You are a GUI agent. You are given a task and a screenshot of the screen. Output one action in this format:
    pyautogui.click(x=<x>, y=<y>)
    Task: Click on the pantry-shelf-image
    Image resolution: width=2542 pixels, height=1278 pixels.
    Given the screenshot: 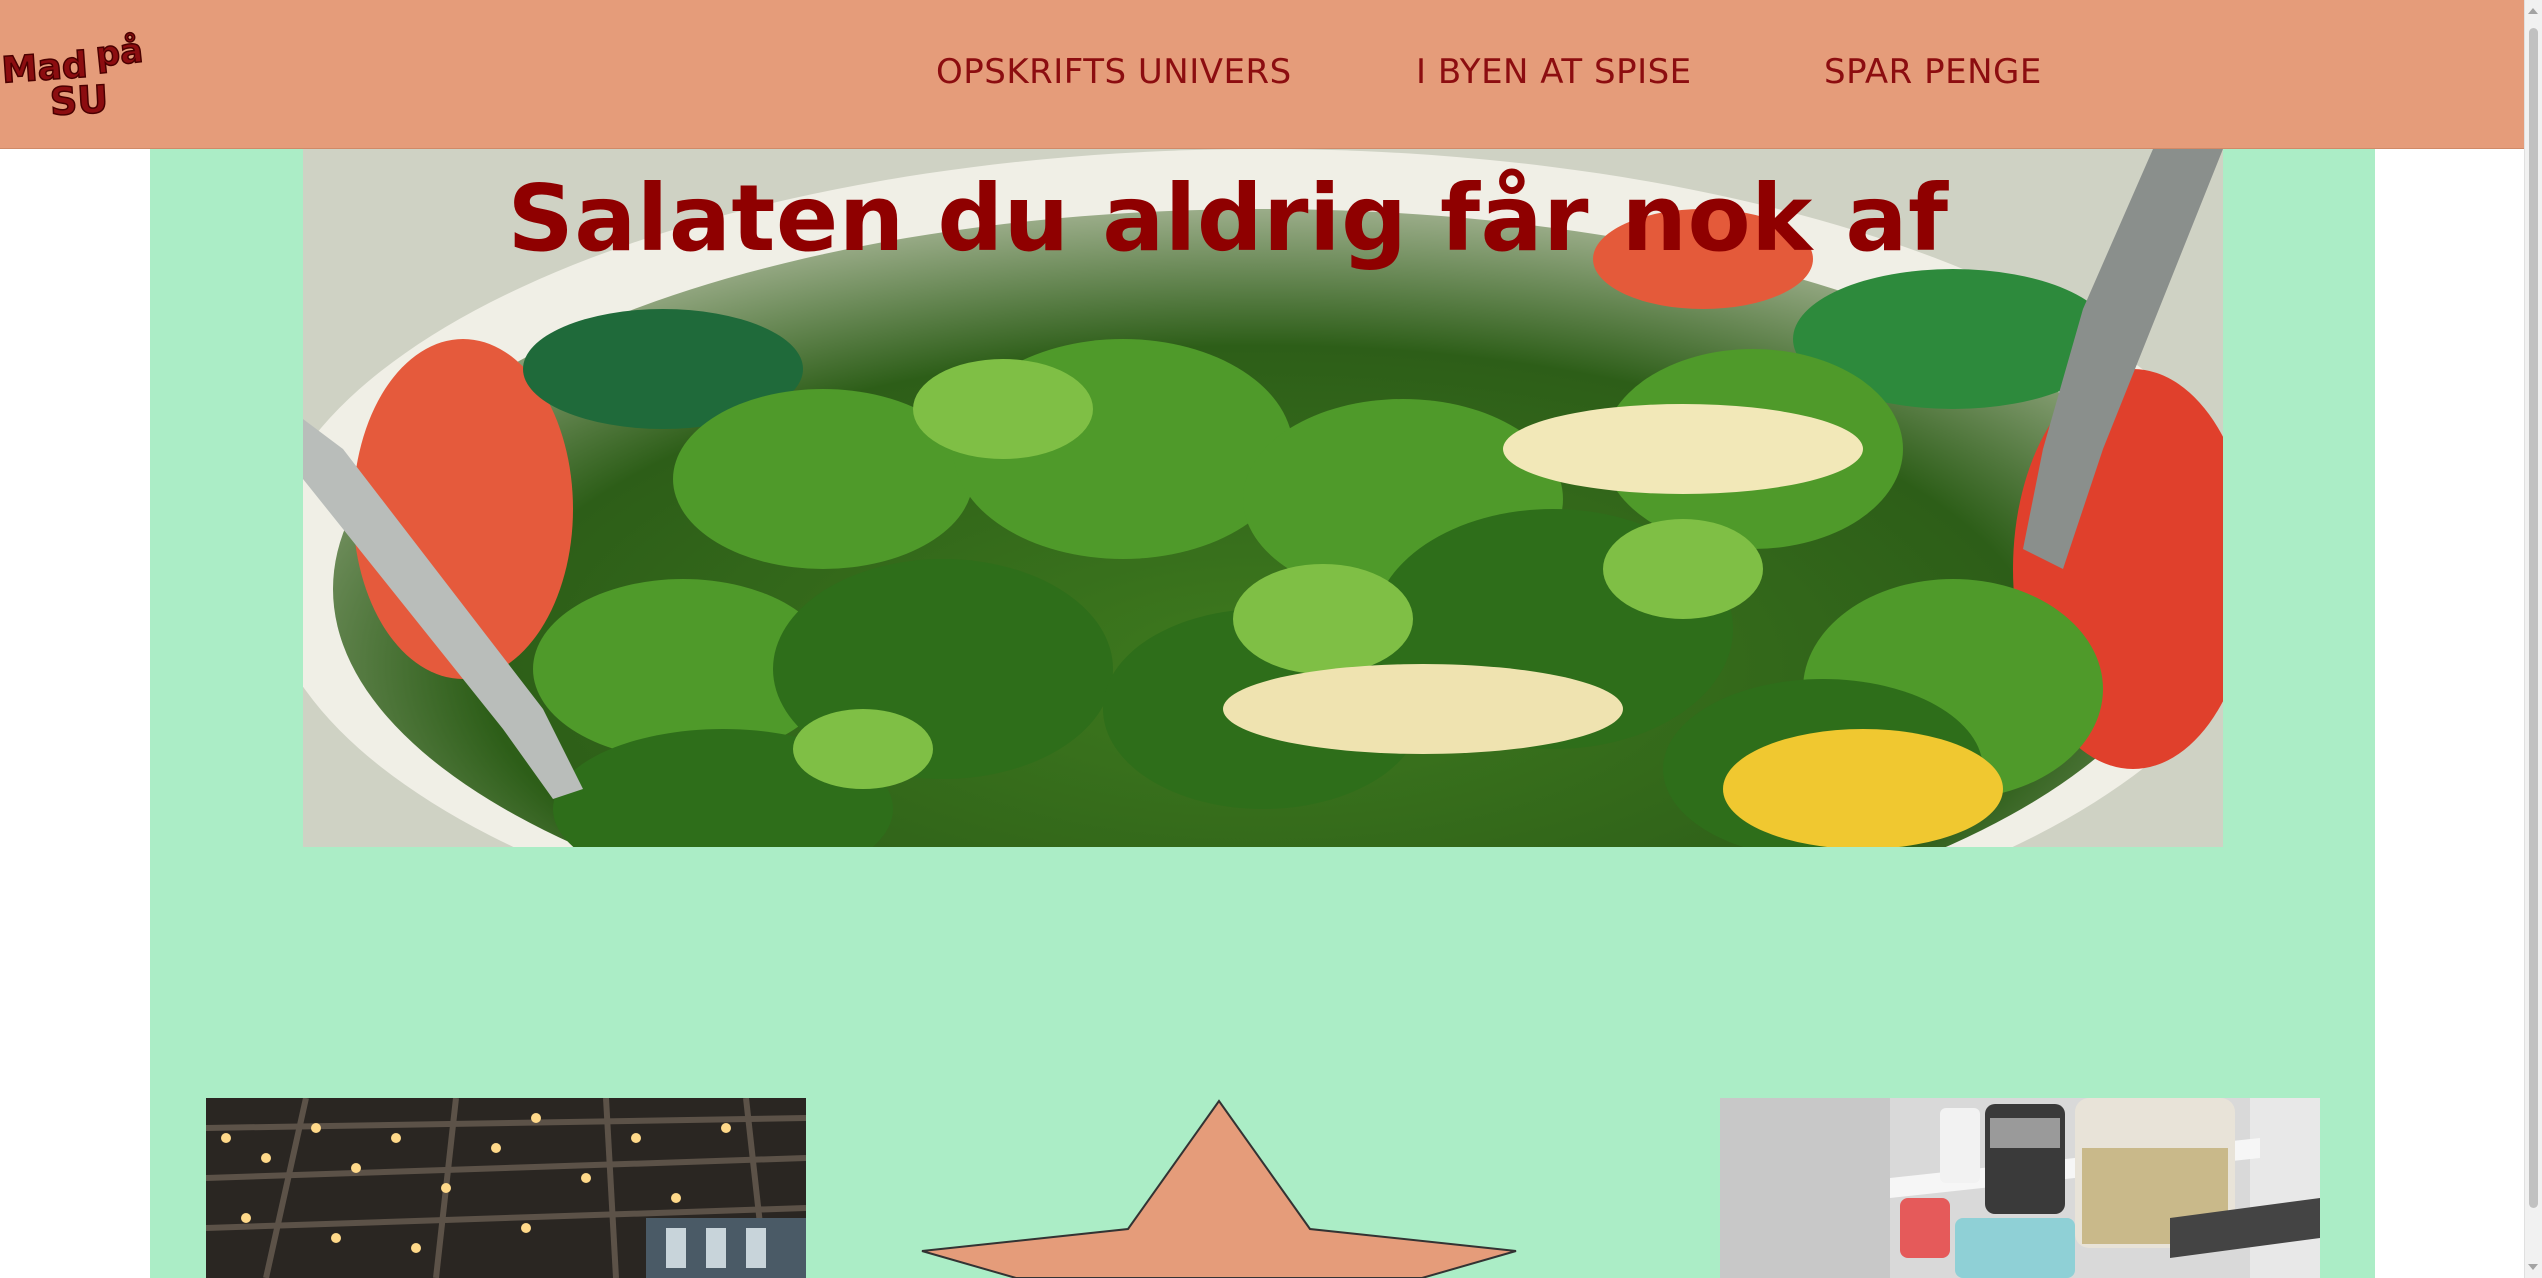 What is the action you would take?
    pyautogui.click(x=2020, y=1188)
    